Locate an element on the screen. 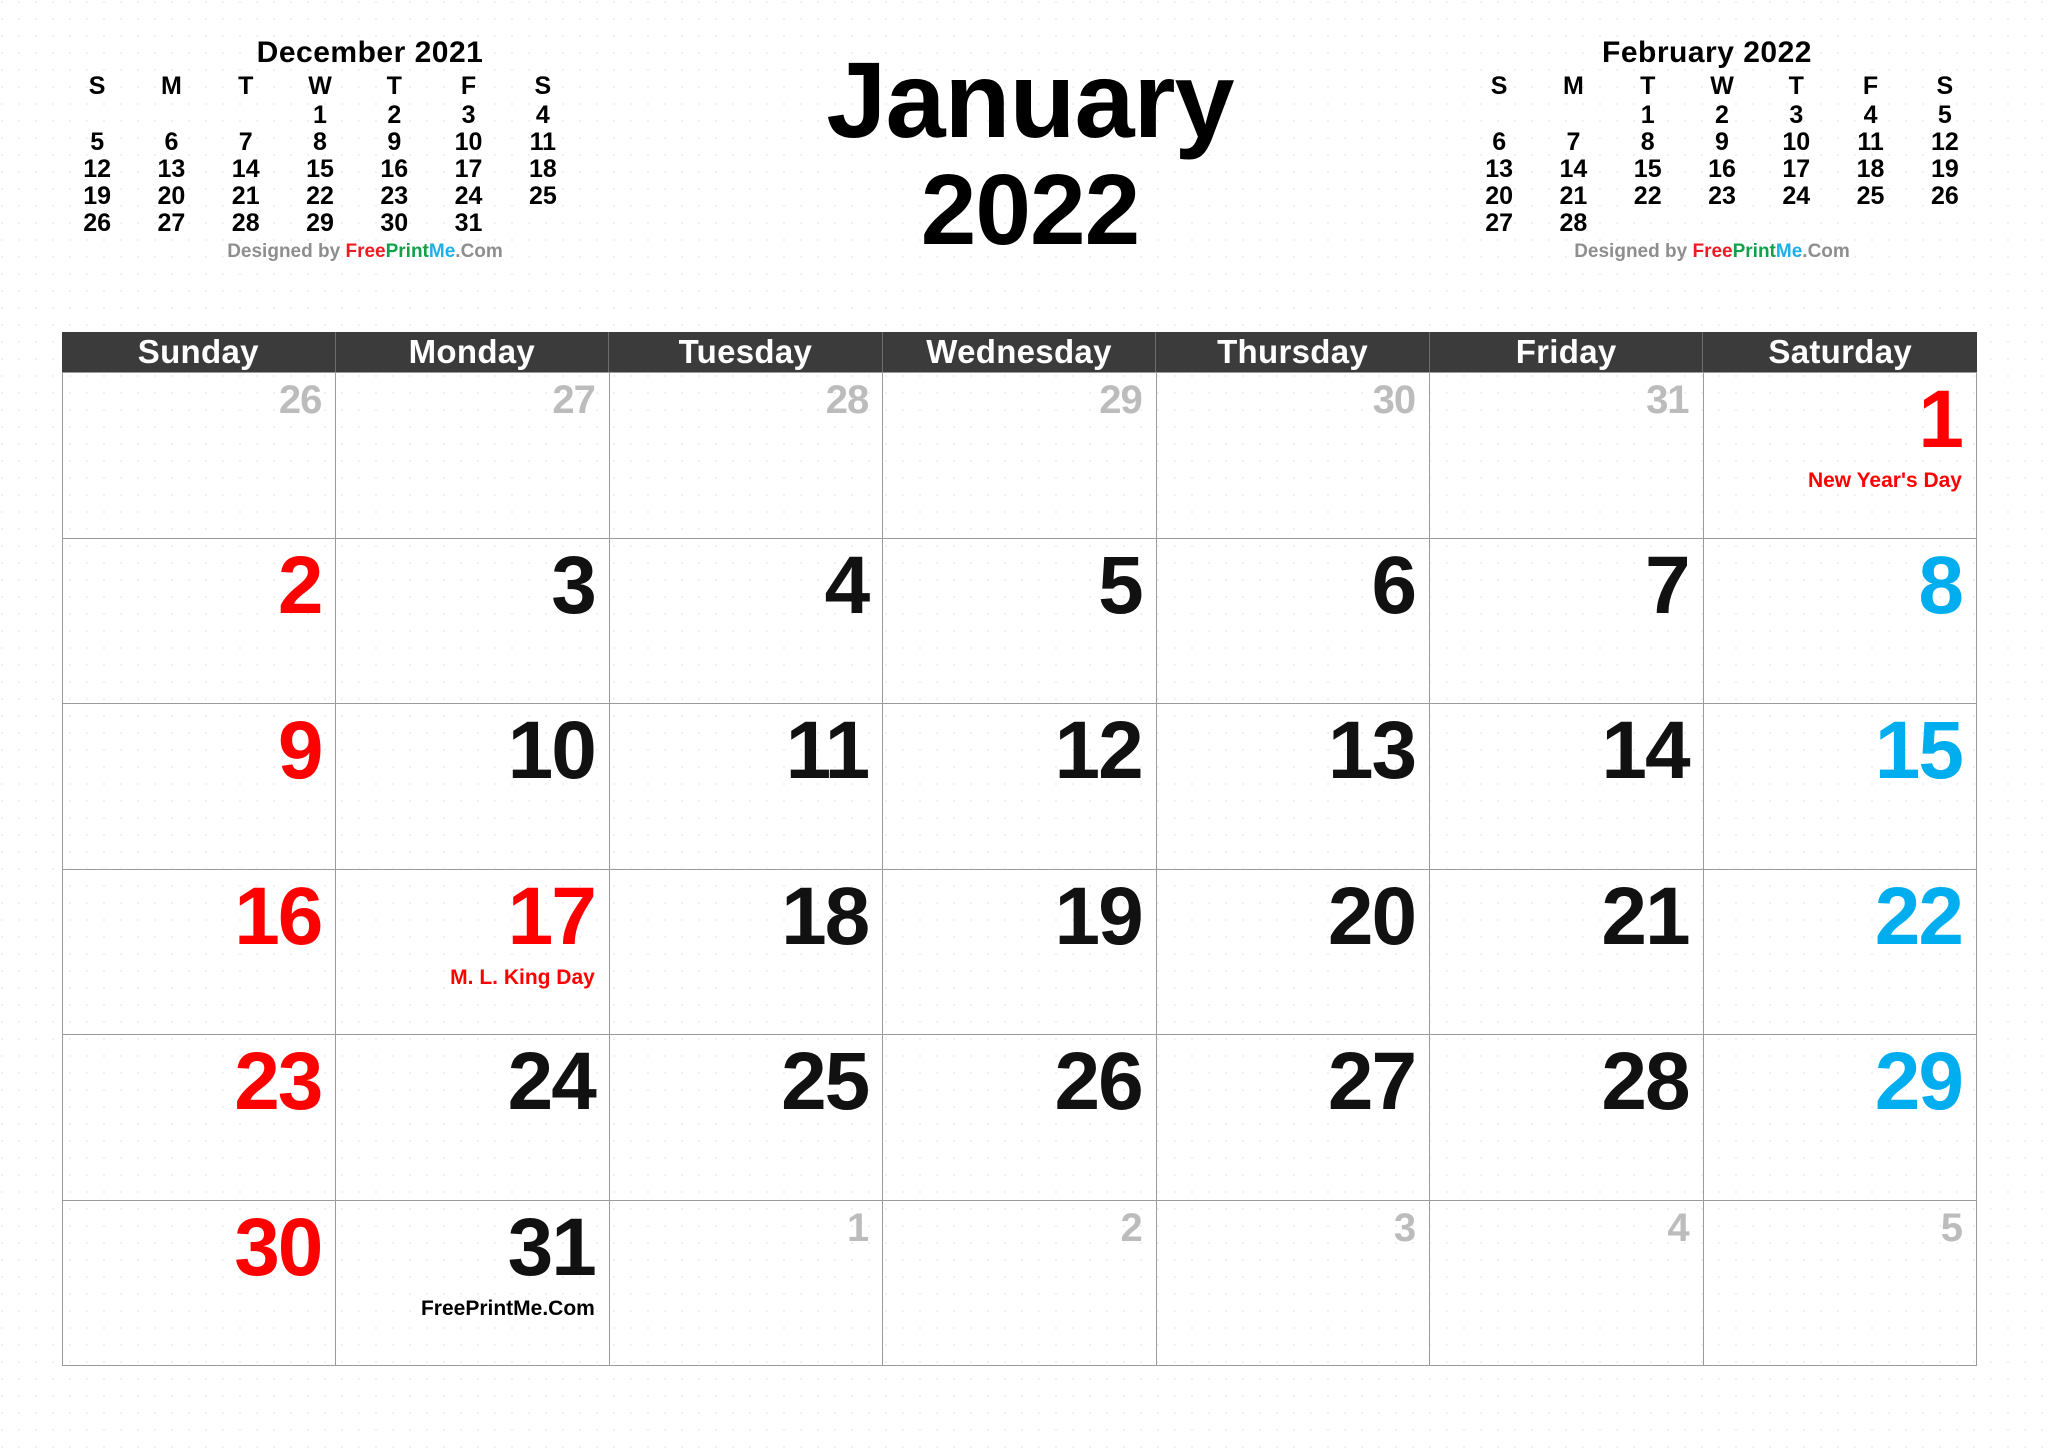  day-cell: 5 is located at coordinates (1020, 621).